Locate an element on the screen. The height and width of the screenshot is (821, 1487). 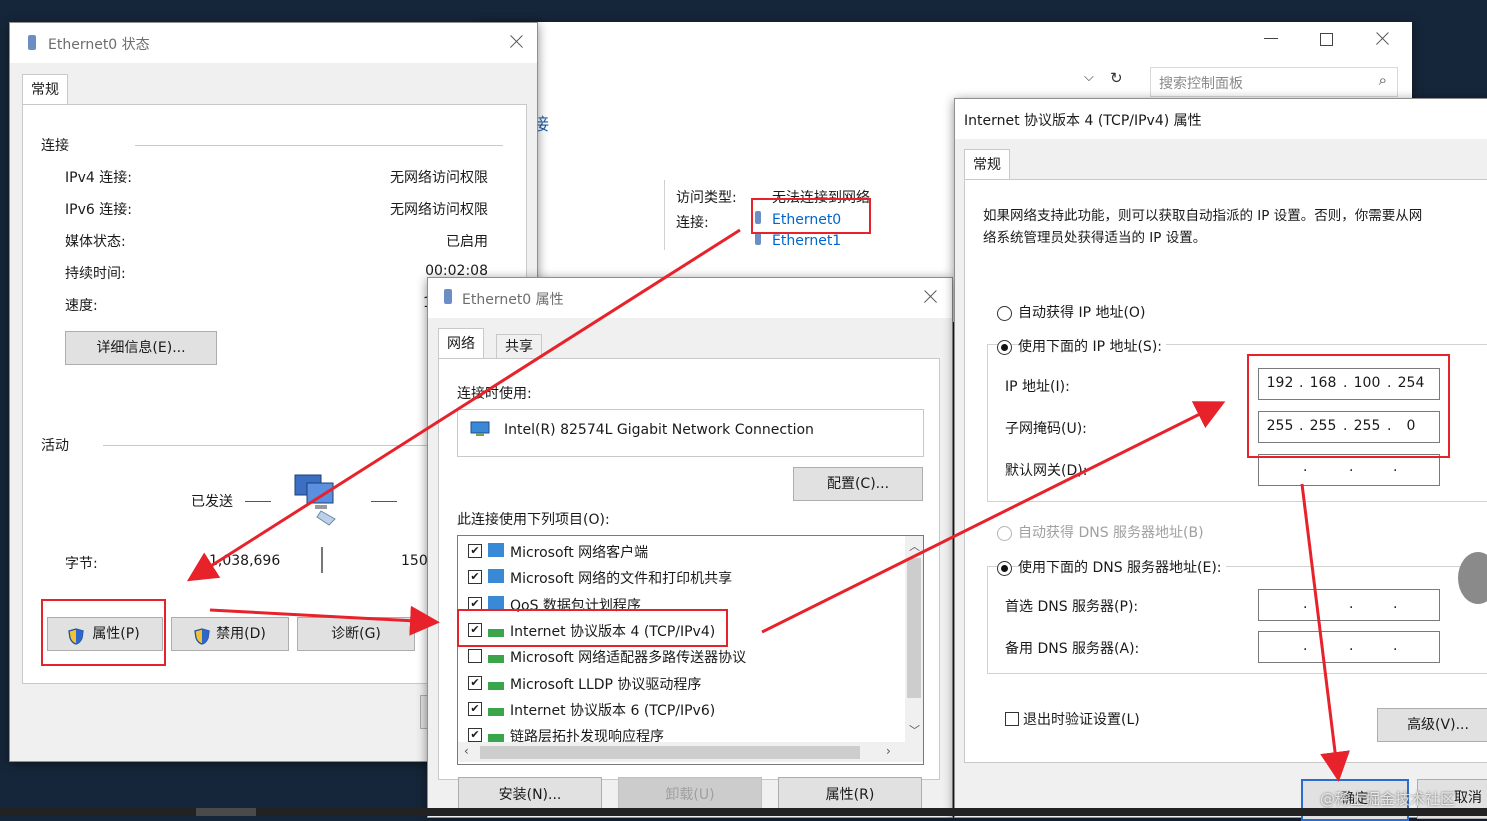
arrow-to-ok is located at coordinates (1325, 632).